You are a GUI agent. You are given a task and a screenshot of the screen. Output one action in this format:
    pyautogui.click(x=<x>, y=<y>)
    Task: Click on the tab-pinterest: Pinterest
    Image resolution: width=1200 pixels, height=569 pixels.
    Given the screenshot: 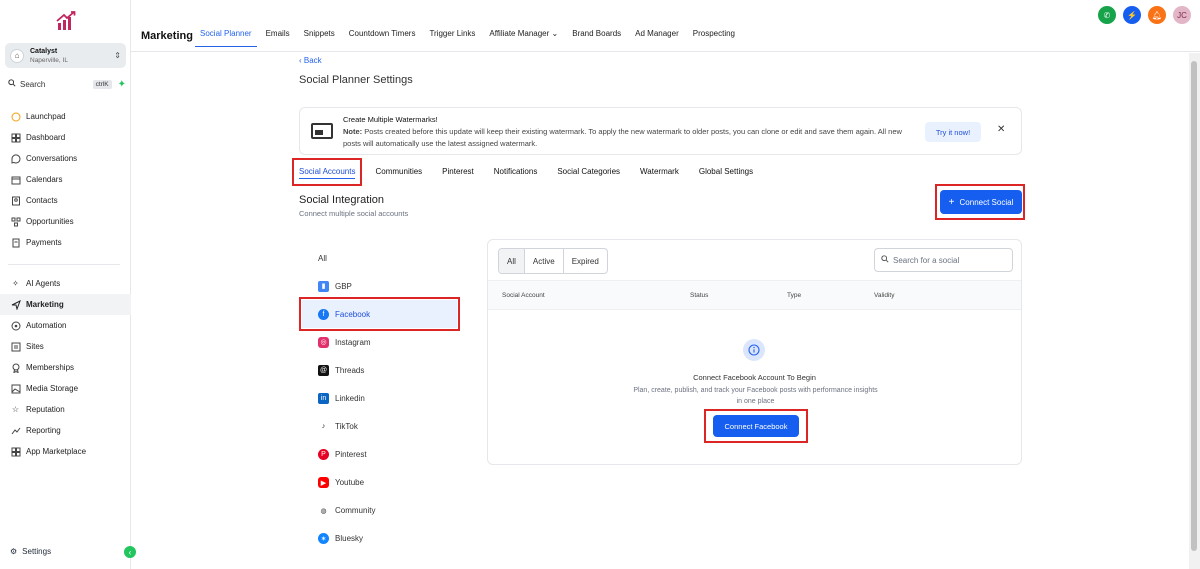 What is the action you would take?
    pyautogui.click(x=458, y=172)
    